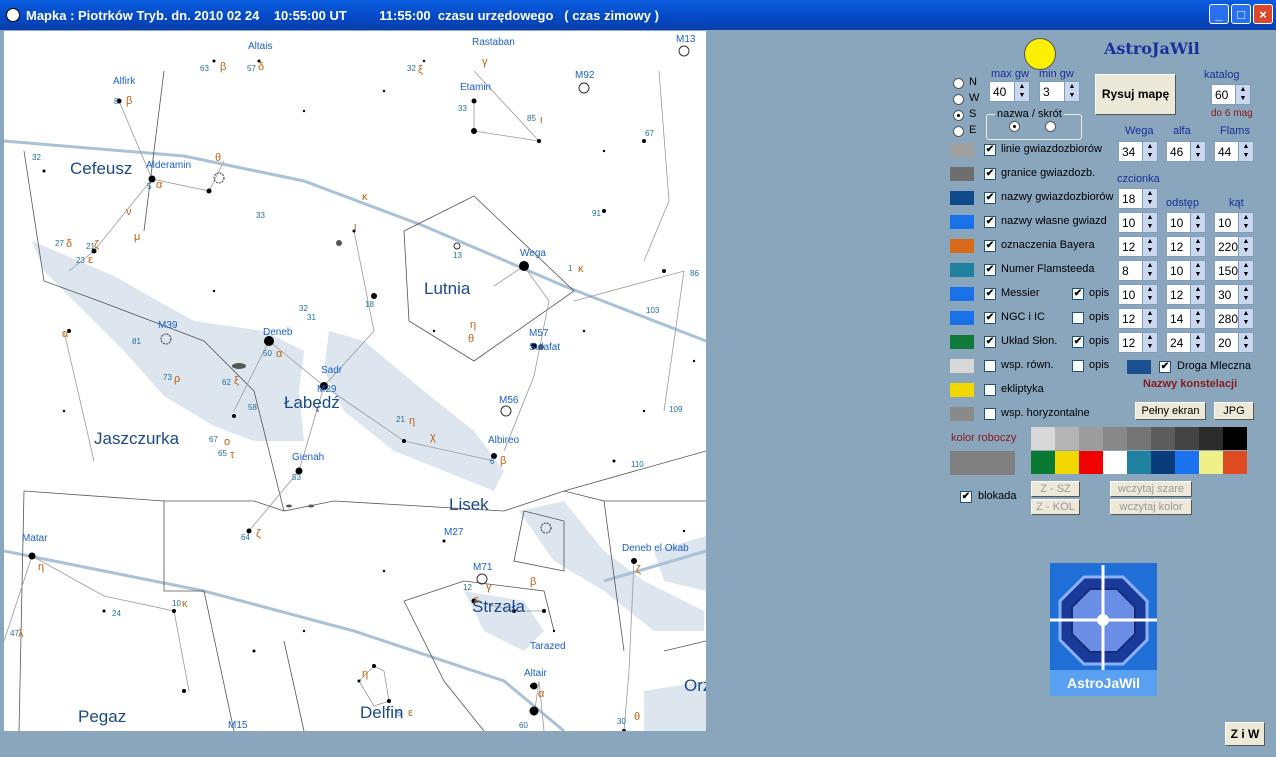 The height and width of the screenshot is (757, 1276). I want to click on close-button: ×, so click(1263, 14).